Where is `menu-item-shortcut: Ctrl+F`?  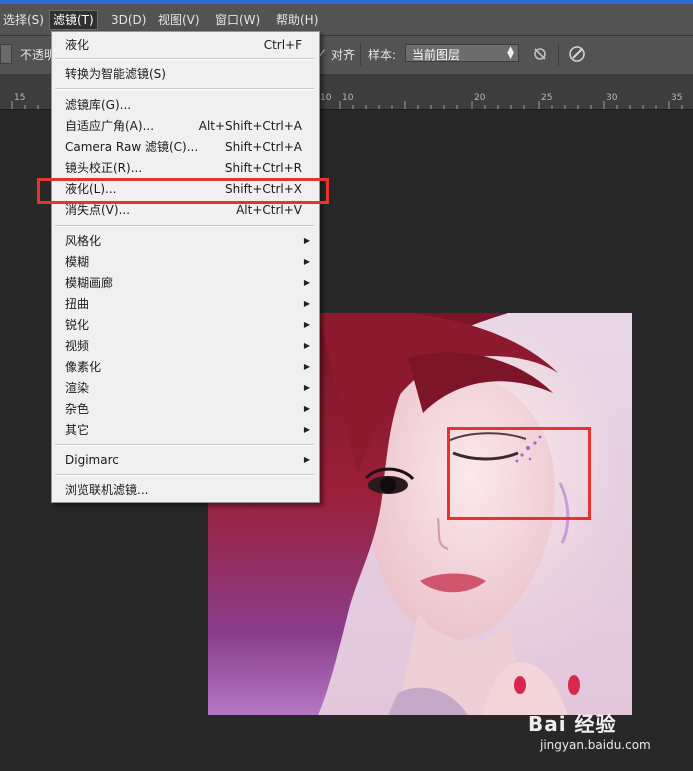 menu-item-shortcut: Ctrl+F is located at coordinates (282, 45).